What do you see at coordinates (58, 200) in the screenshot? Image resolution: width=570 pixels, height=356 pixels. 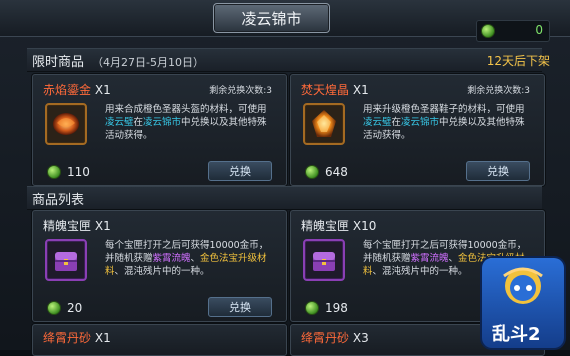 I see `list-section-title: 商品列表` at bounding box center [58, 200].